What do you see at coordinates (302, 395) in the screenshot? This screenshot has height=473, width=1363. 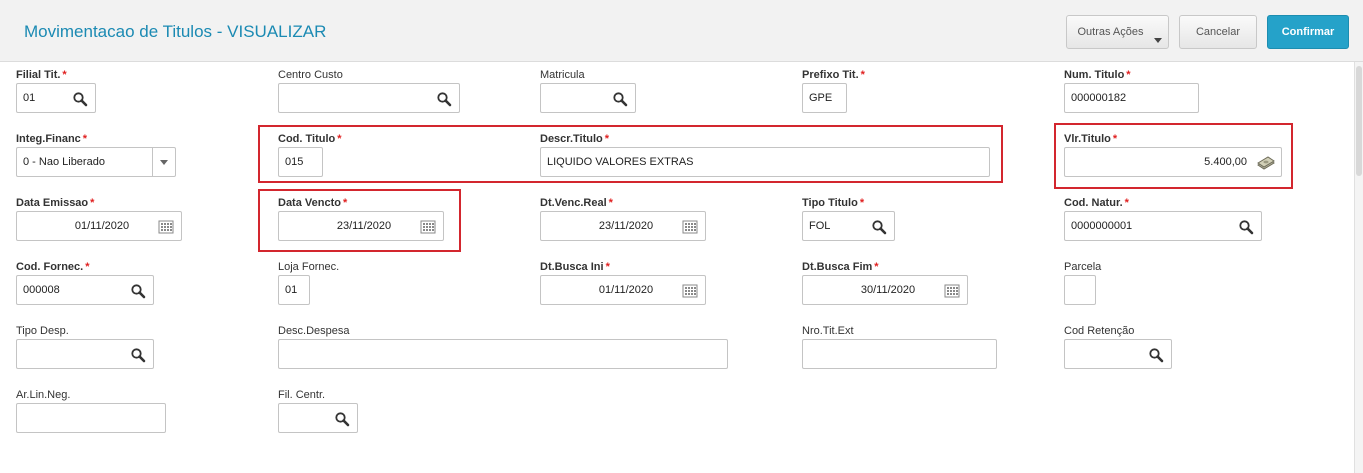 I see `fil-centr-label: Fil. Centr.` at bounding box center [302, 395].